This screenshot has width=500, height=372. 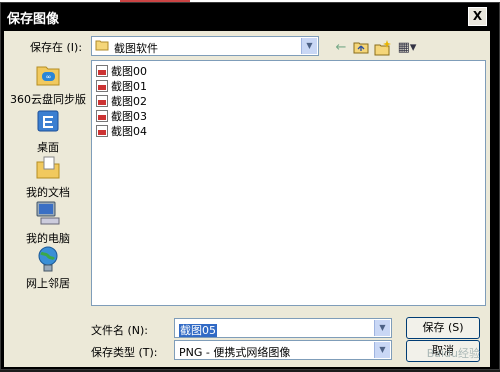 What do you see at coordinates (48, 123) in the screenshot?
I see `desktop-icon` at bounding box center [48, 123].